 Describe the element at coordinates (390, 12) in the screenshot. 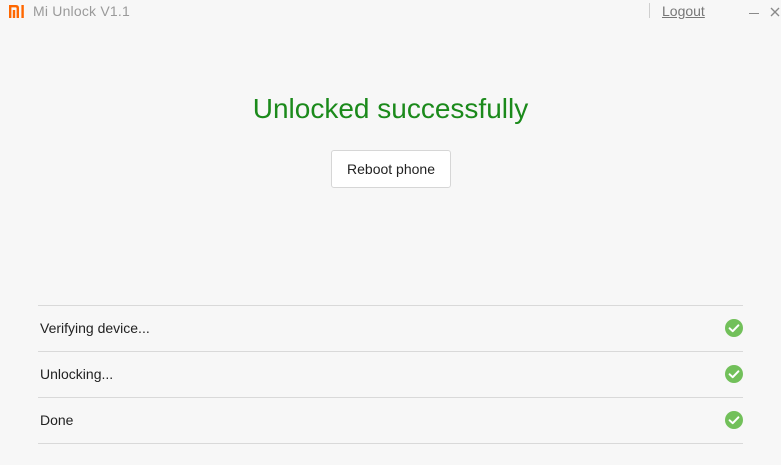

I see `title-bar: Mi Unlock V1.1 Logout` at that location.